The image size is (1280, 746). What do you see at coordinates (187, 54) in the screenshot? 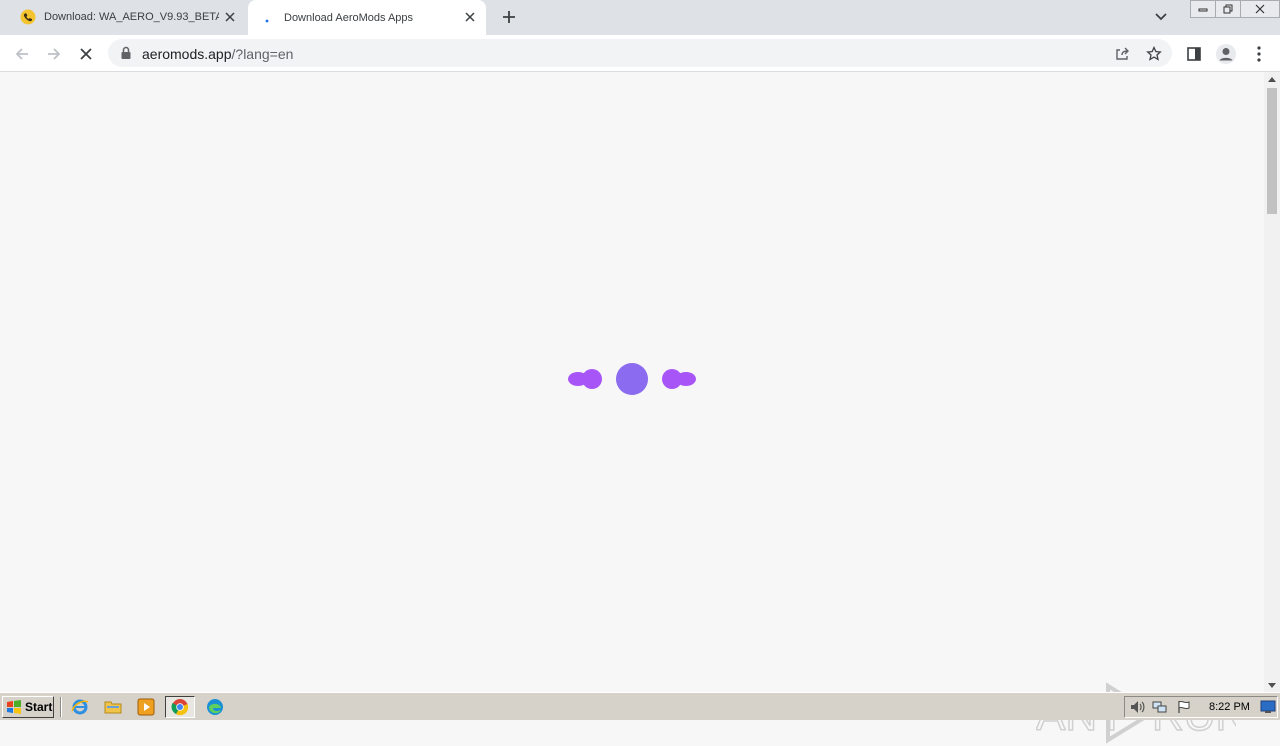
I see `url-host: aeromods.app` at bounding box center [187, 54].